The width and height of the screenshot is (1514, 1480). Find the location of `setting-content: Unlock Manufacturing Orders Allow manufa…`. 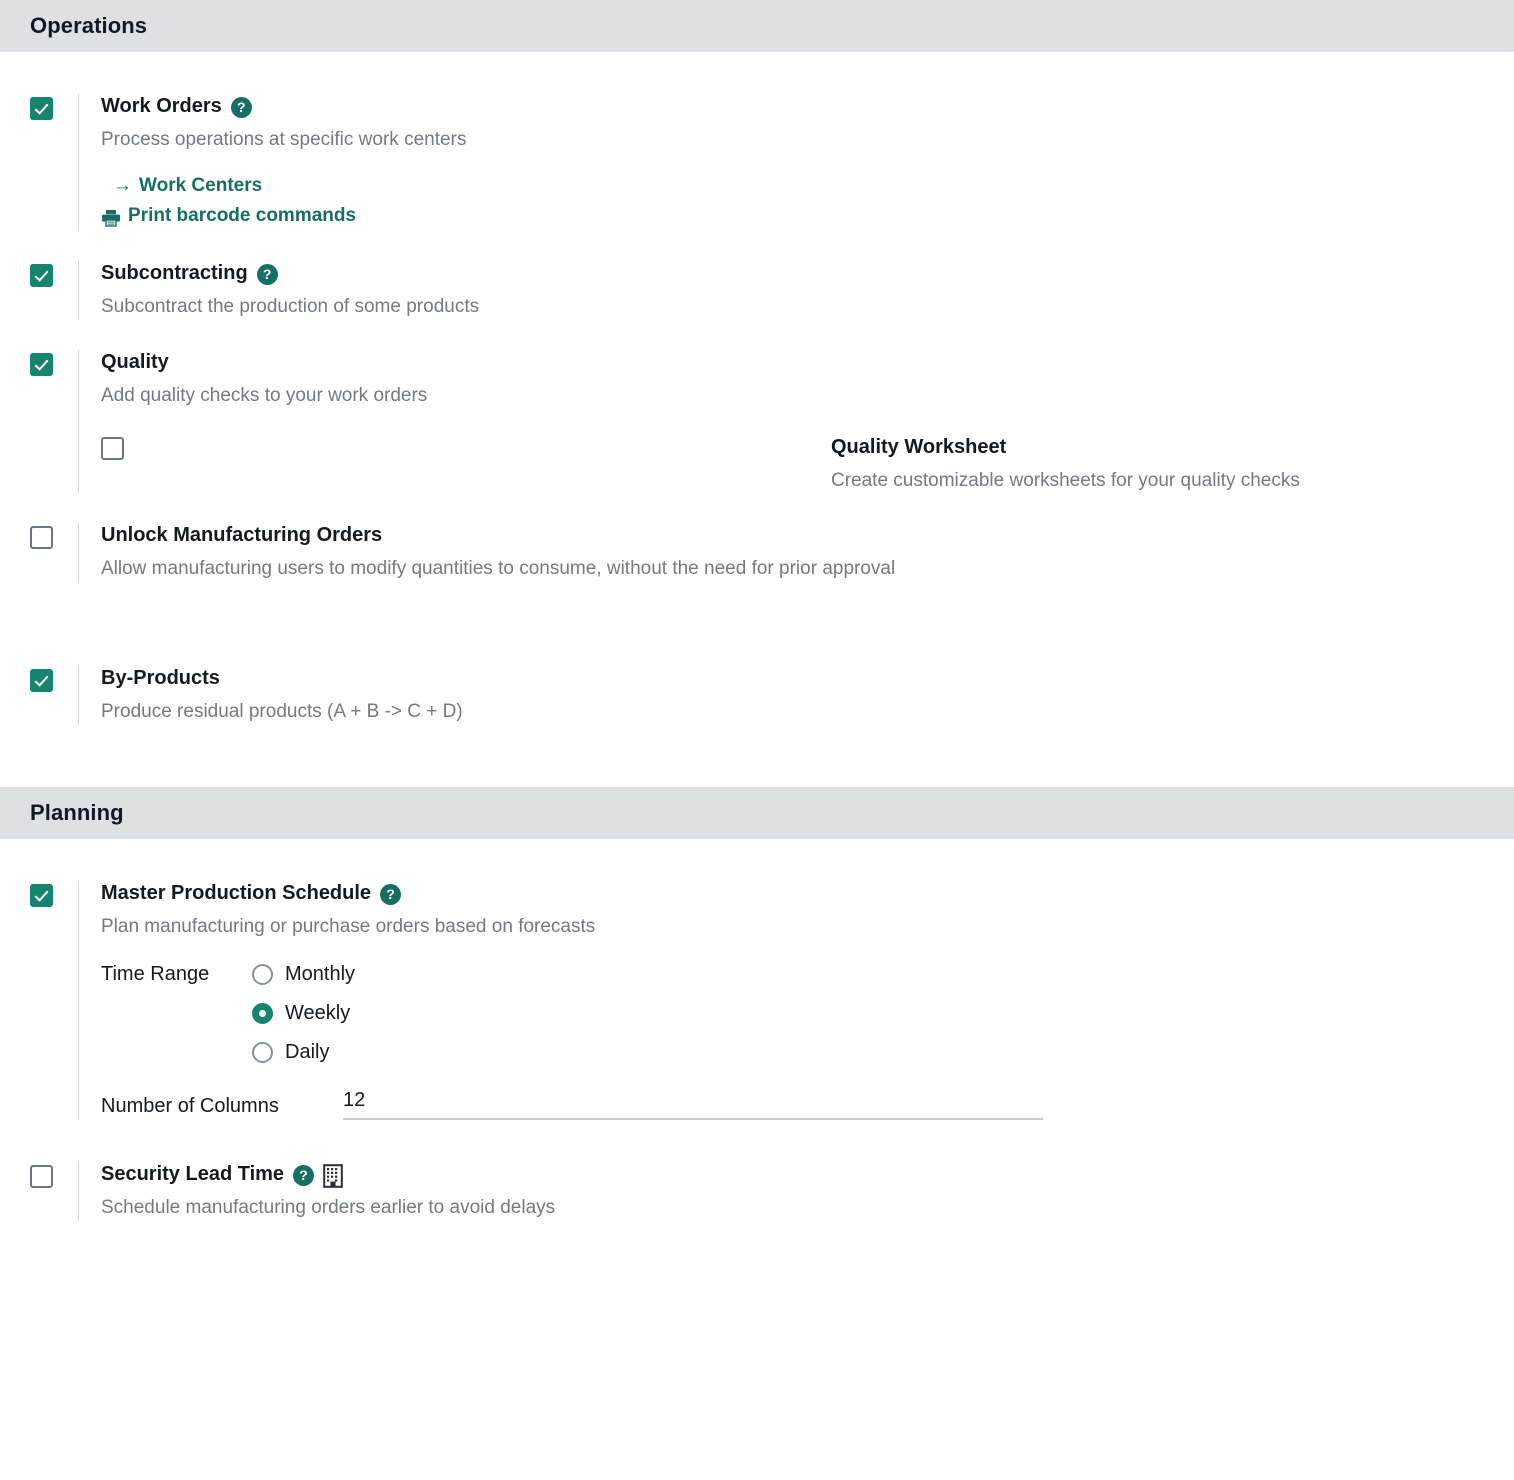

setting-content: Unlock Manufacturing Orders Allow manufa… is located at coordinates (796, 552).